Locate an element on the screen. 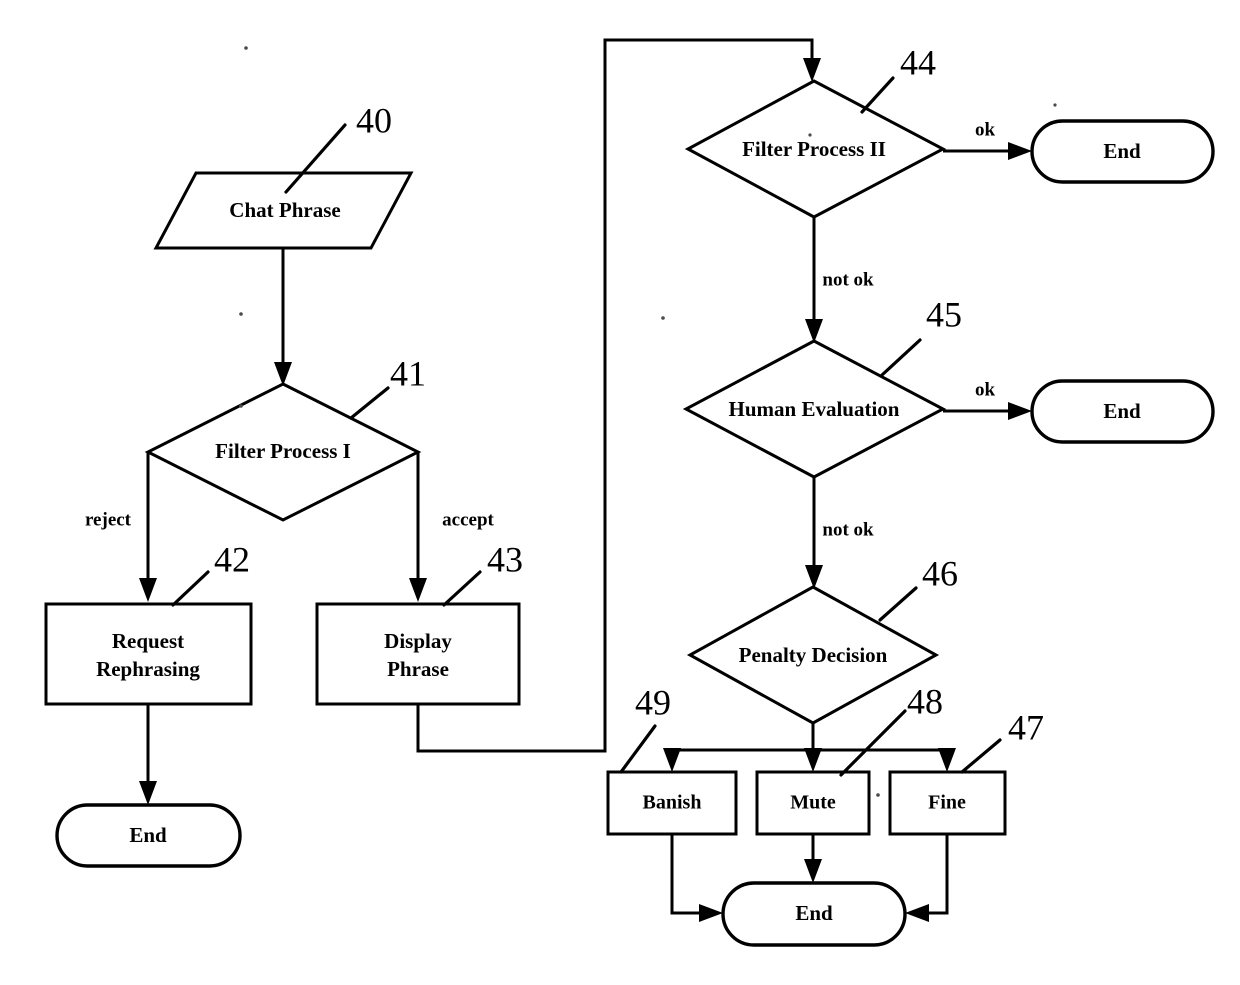 This screenshot has width=1240, height=985. ref-41-leader-line is located at coordinates (369, 403).